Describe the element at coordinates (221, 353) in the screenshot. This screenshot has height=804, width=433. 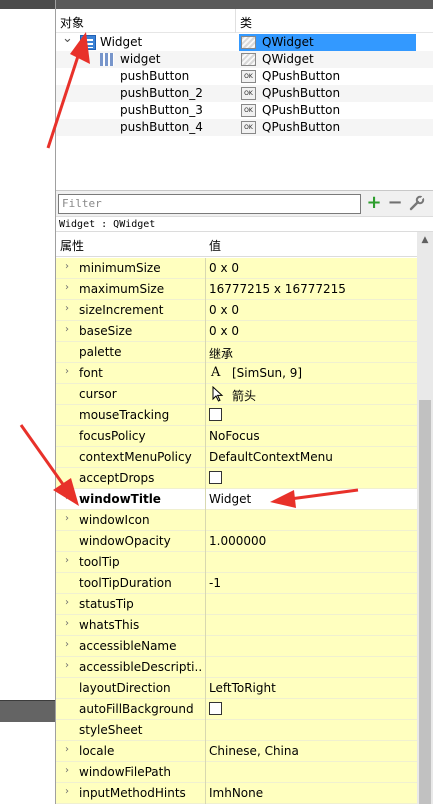
I see `property-value: 继承` at that location.